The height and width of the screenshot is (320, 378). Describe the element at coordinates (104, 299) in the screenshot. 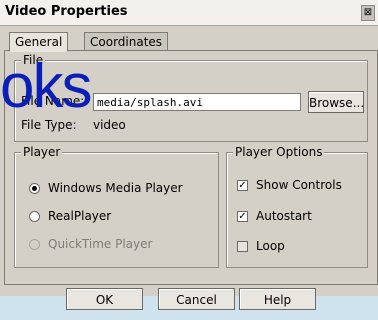

I see `ok-button: OK` at that location.